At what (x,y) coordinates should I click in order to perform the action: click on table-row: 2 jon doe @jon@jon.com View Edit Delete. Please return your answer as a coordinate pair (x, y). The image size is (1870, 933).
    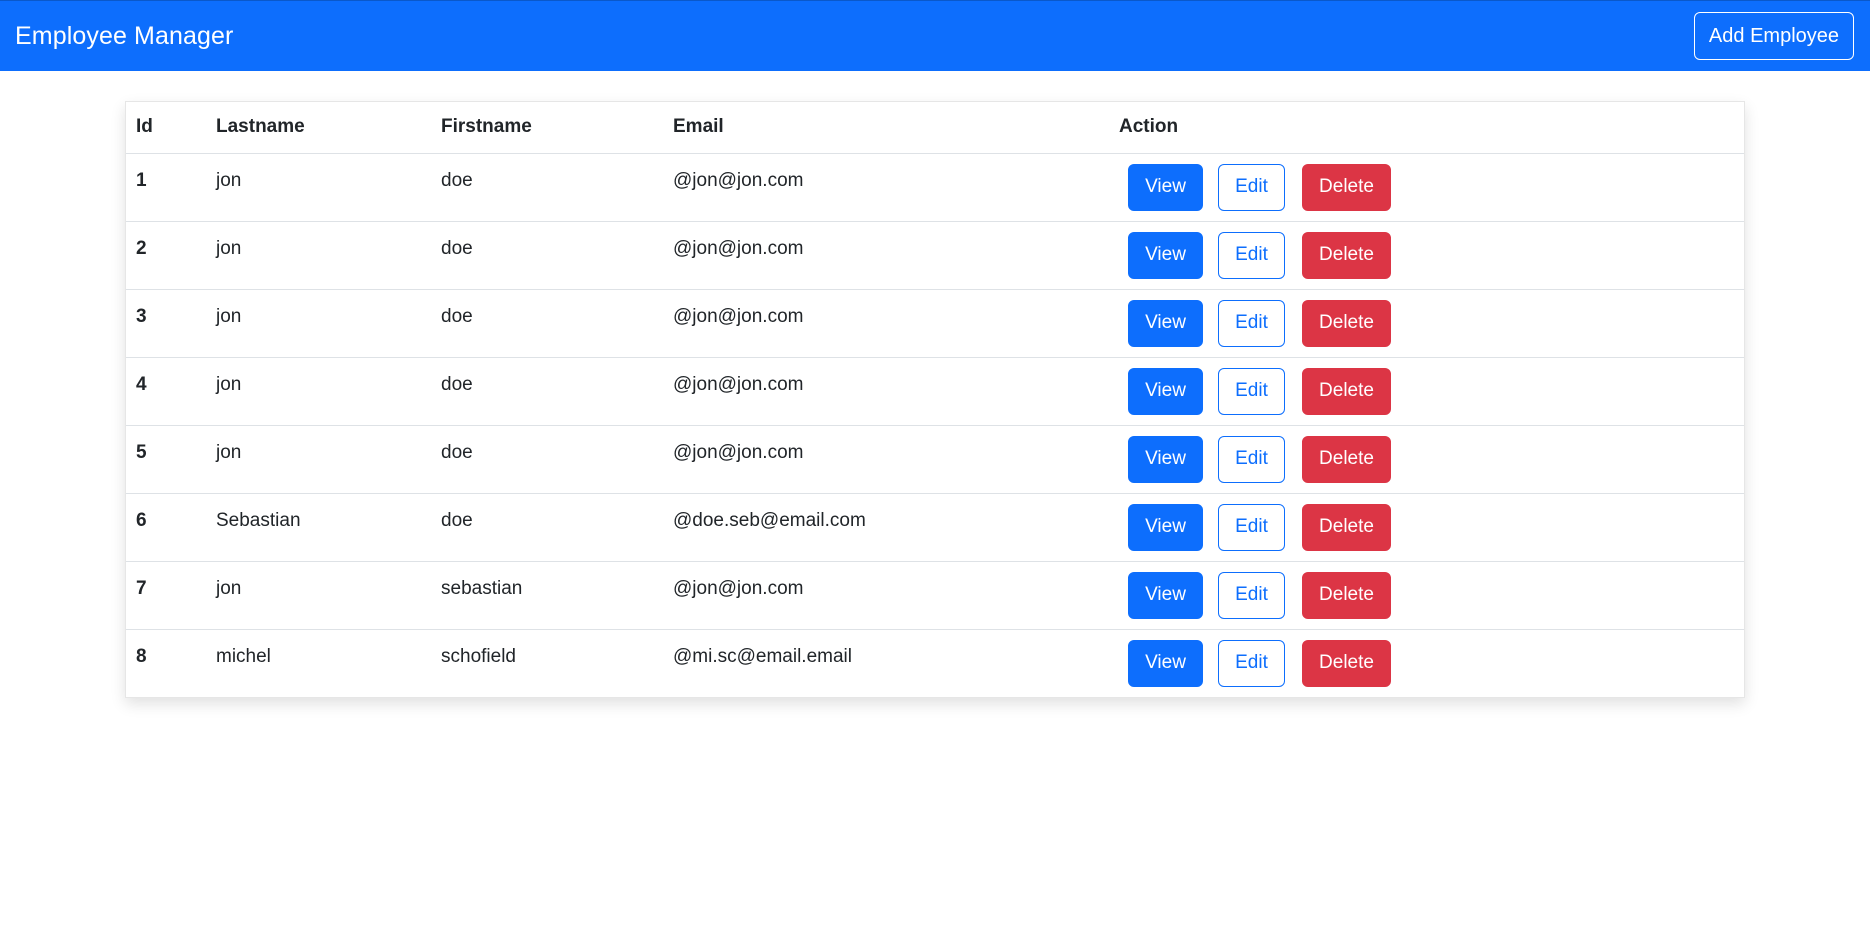
    Looking at the image, I should click on (935, 255).